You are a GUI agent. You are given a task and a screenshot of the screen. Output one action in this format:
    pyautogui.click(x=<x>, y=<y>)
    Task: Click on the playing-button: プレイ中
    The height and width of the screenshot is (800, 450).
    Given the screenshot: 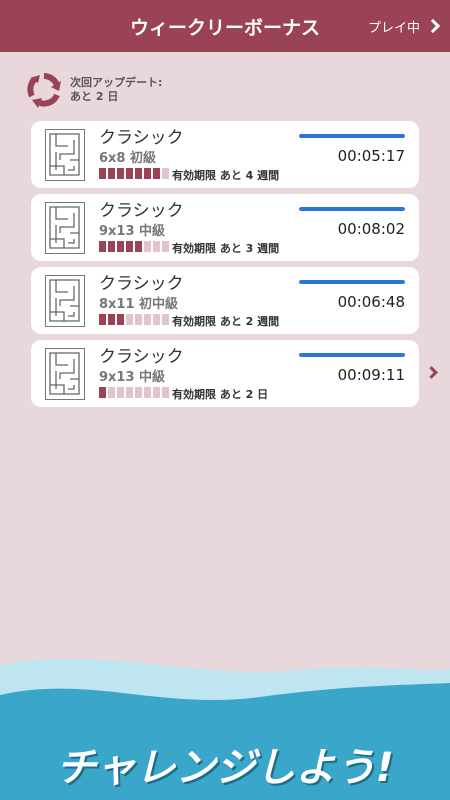 What is the action you would take?
    pyautogui.click(x=404, y=26)
    